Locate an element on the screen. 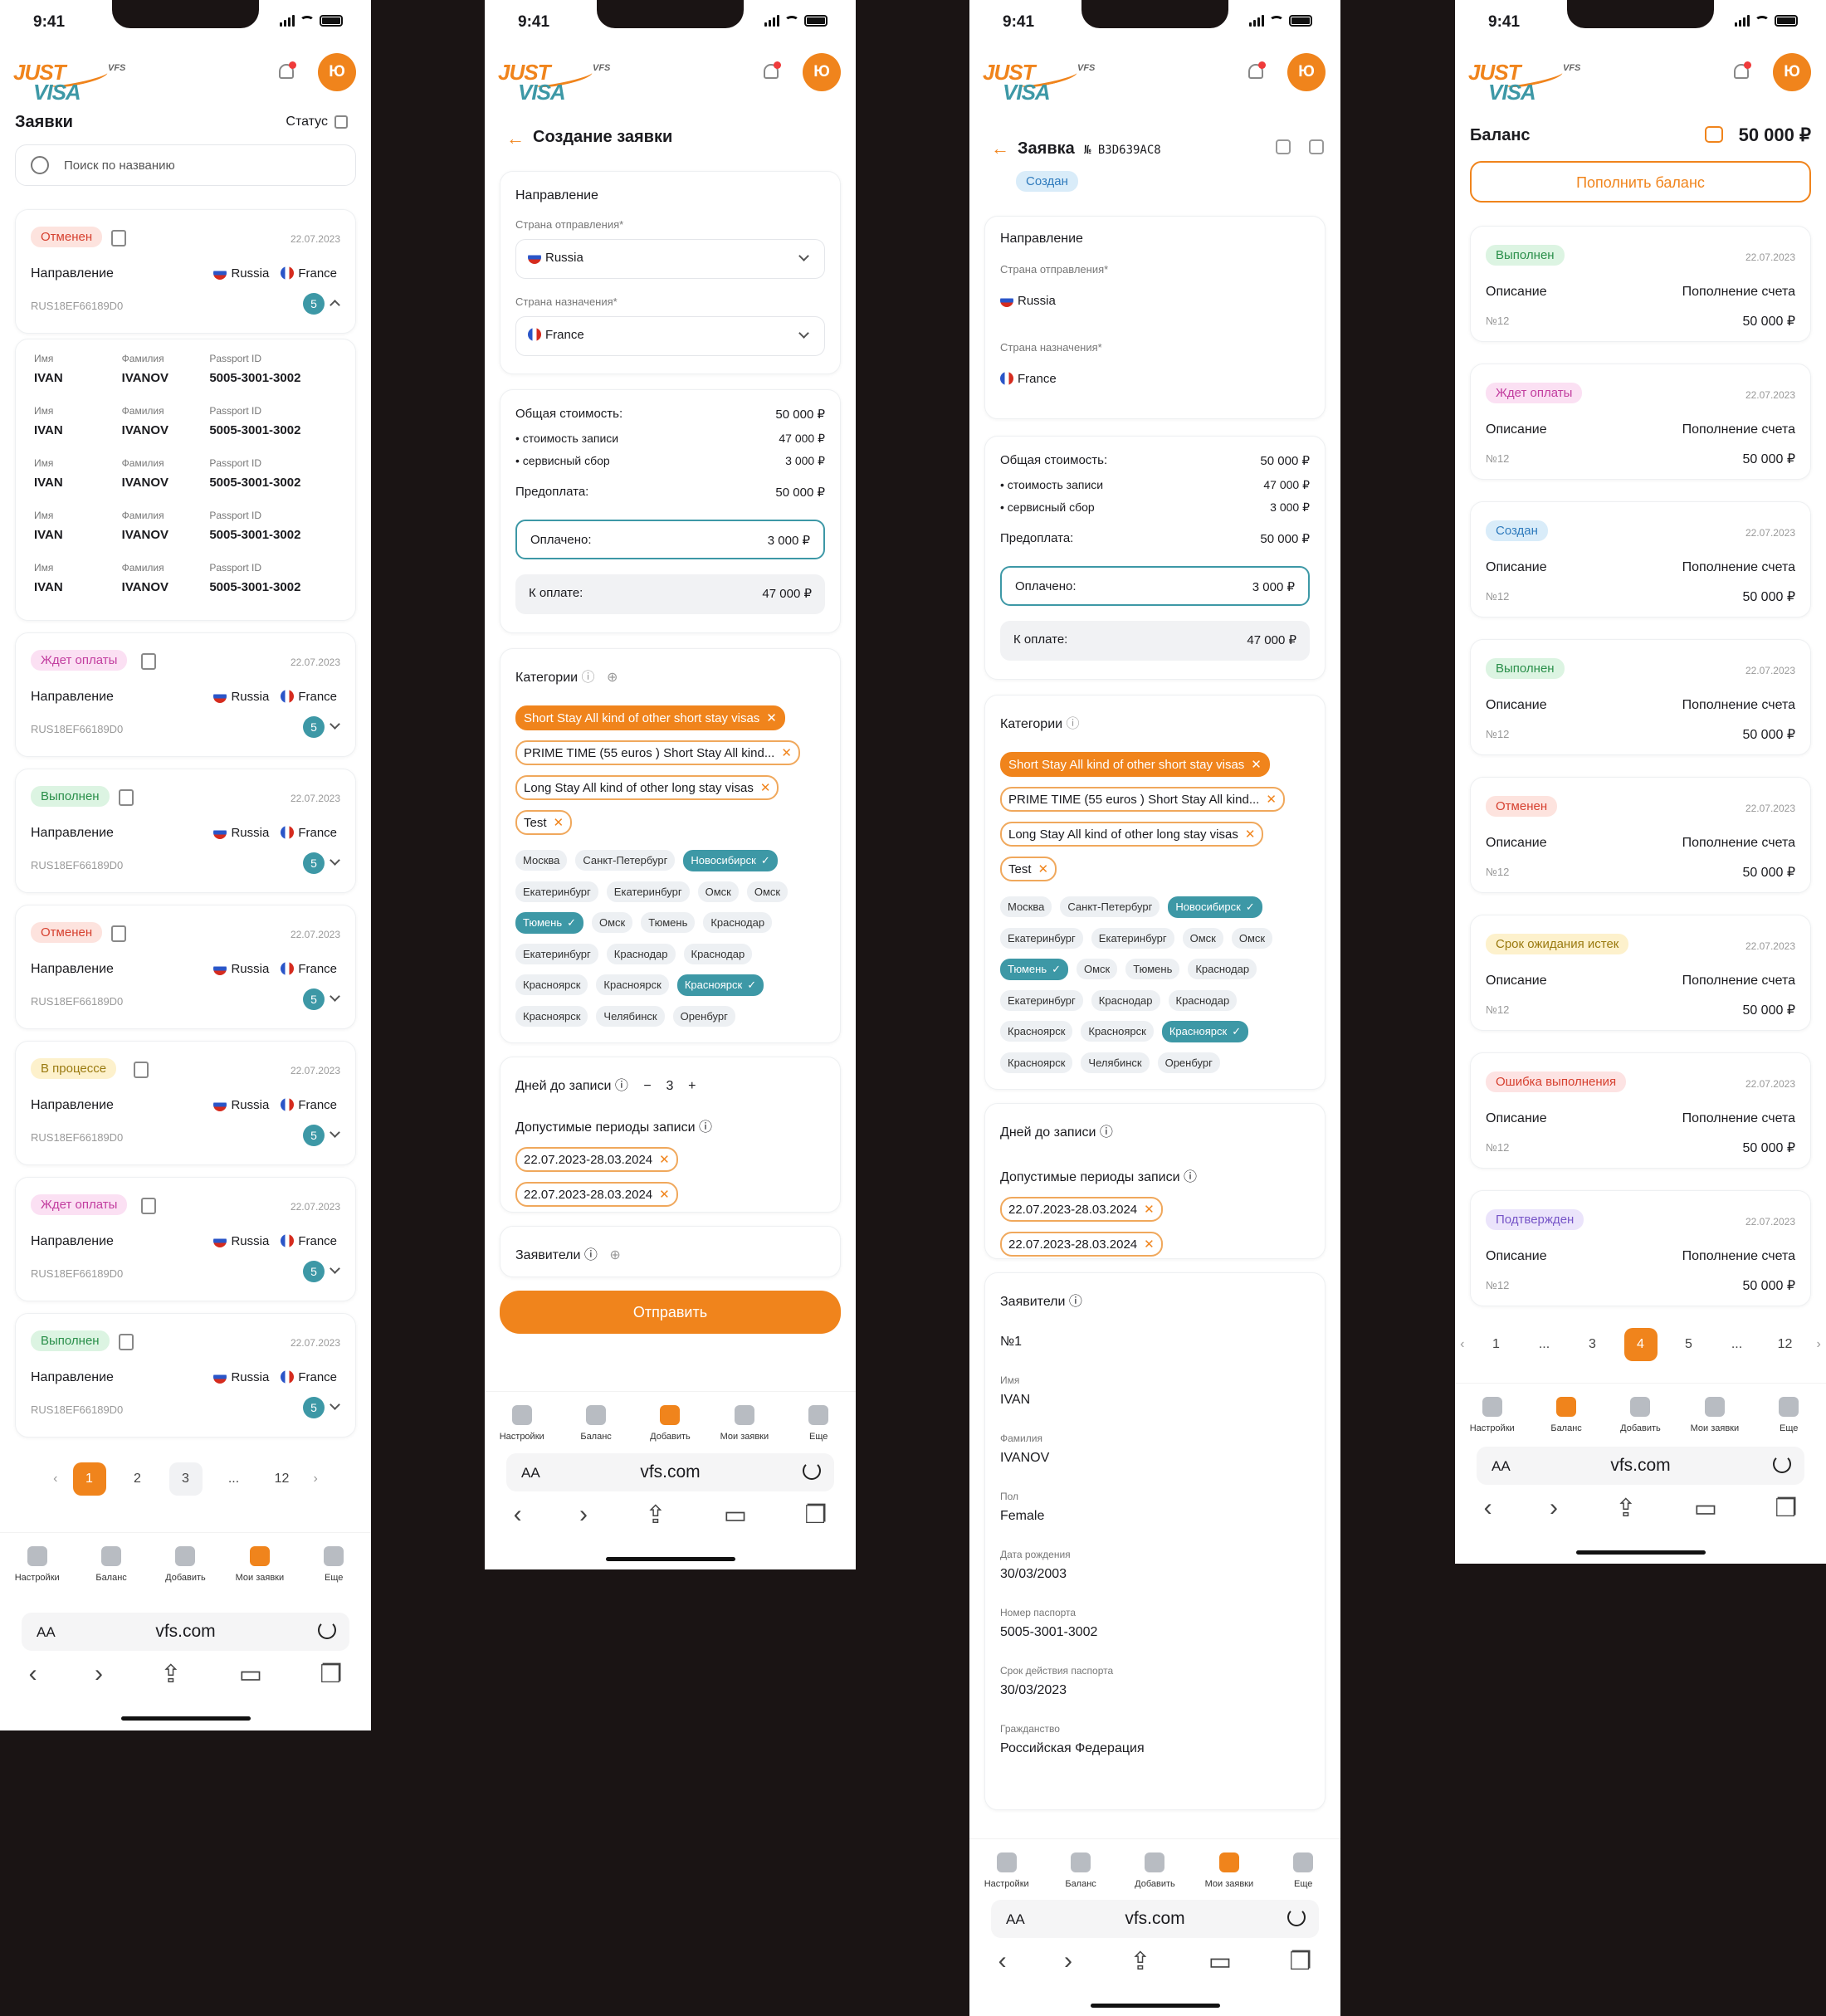 The height and width of the screenshot is (2016, 1826). paid-field: Оплачено: 3 000 ₽ is located at coordinates (670, 539).